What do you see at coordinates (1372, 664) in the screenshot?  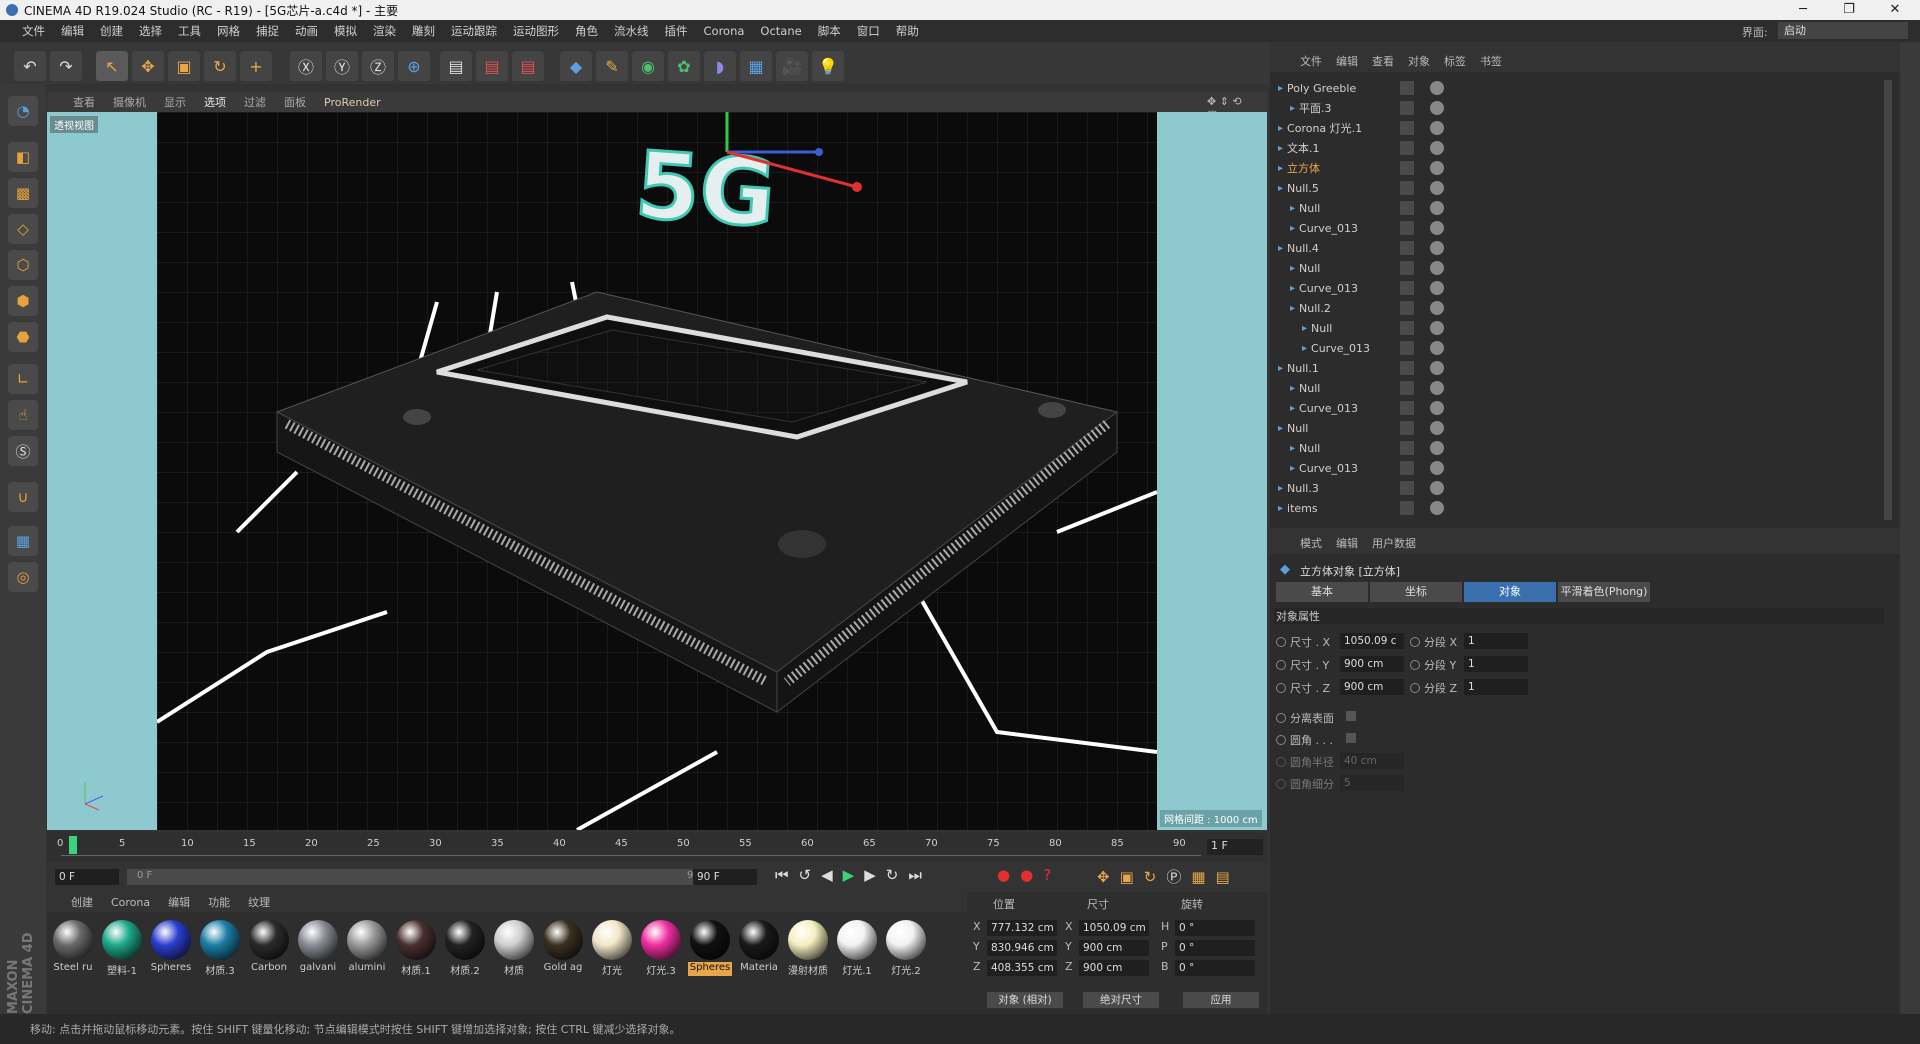 I see `size-y-field: 900 cm` at bounding box center [1372, 664].